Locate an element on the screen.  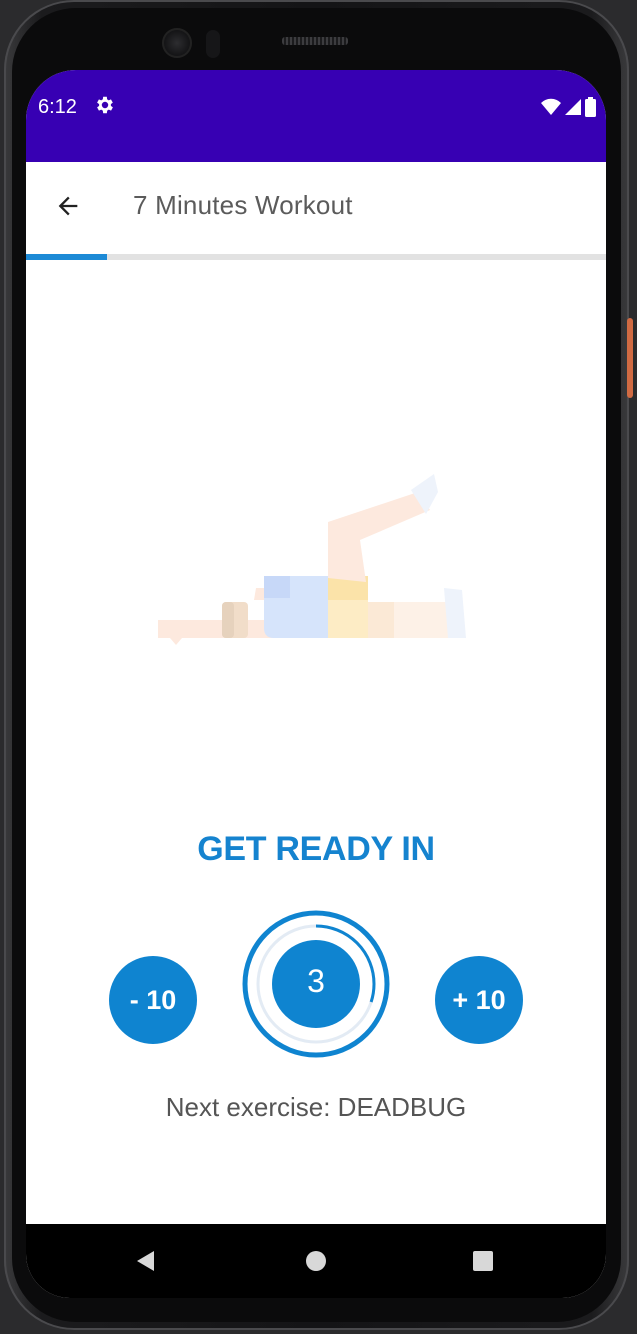
exercise-progress-bar is located at coordinates (316, 257).